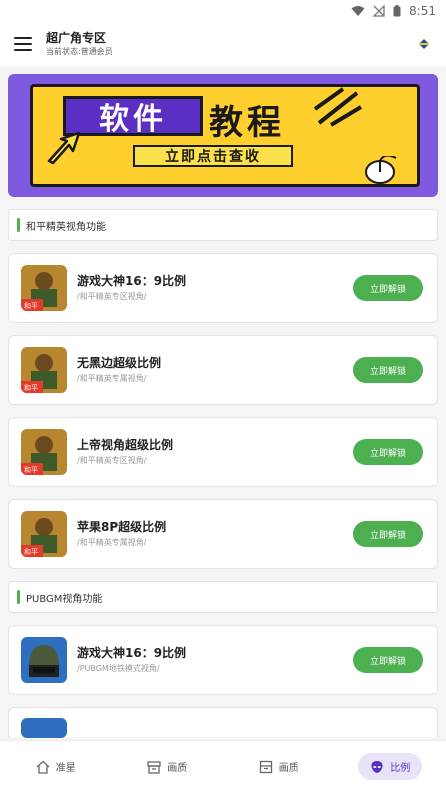 The width and height of the screenshot is (446, 792). Describe the element at coordinates (76, 38) in the screenshot. I see `page-title: 超广角专区` at that location.